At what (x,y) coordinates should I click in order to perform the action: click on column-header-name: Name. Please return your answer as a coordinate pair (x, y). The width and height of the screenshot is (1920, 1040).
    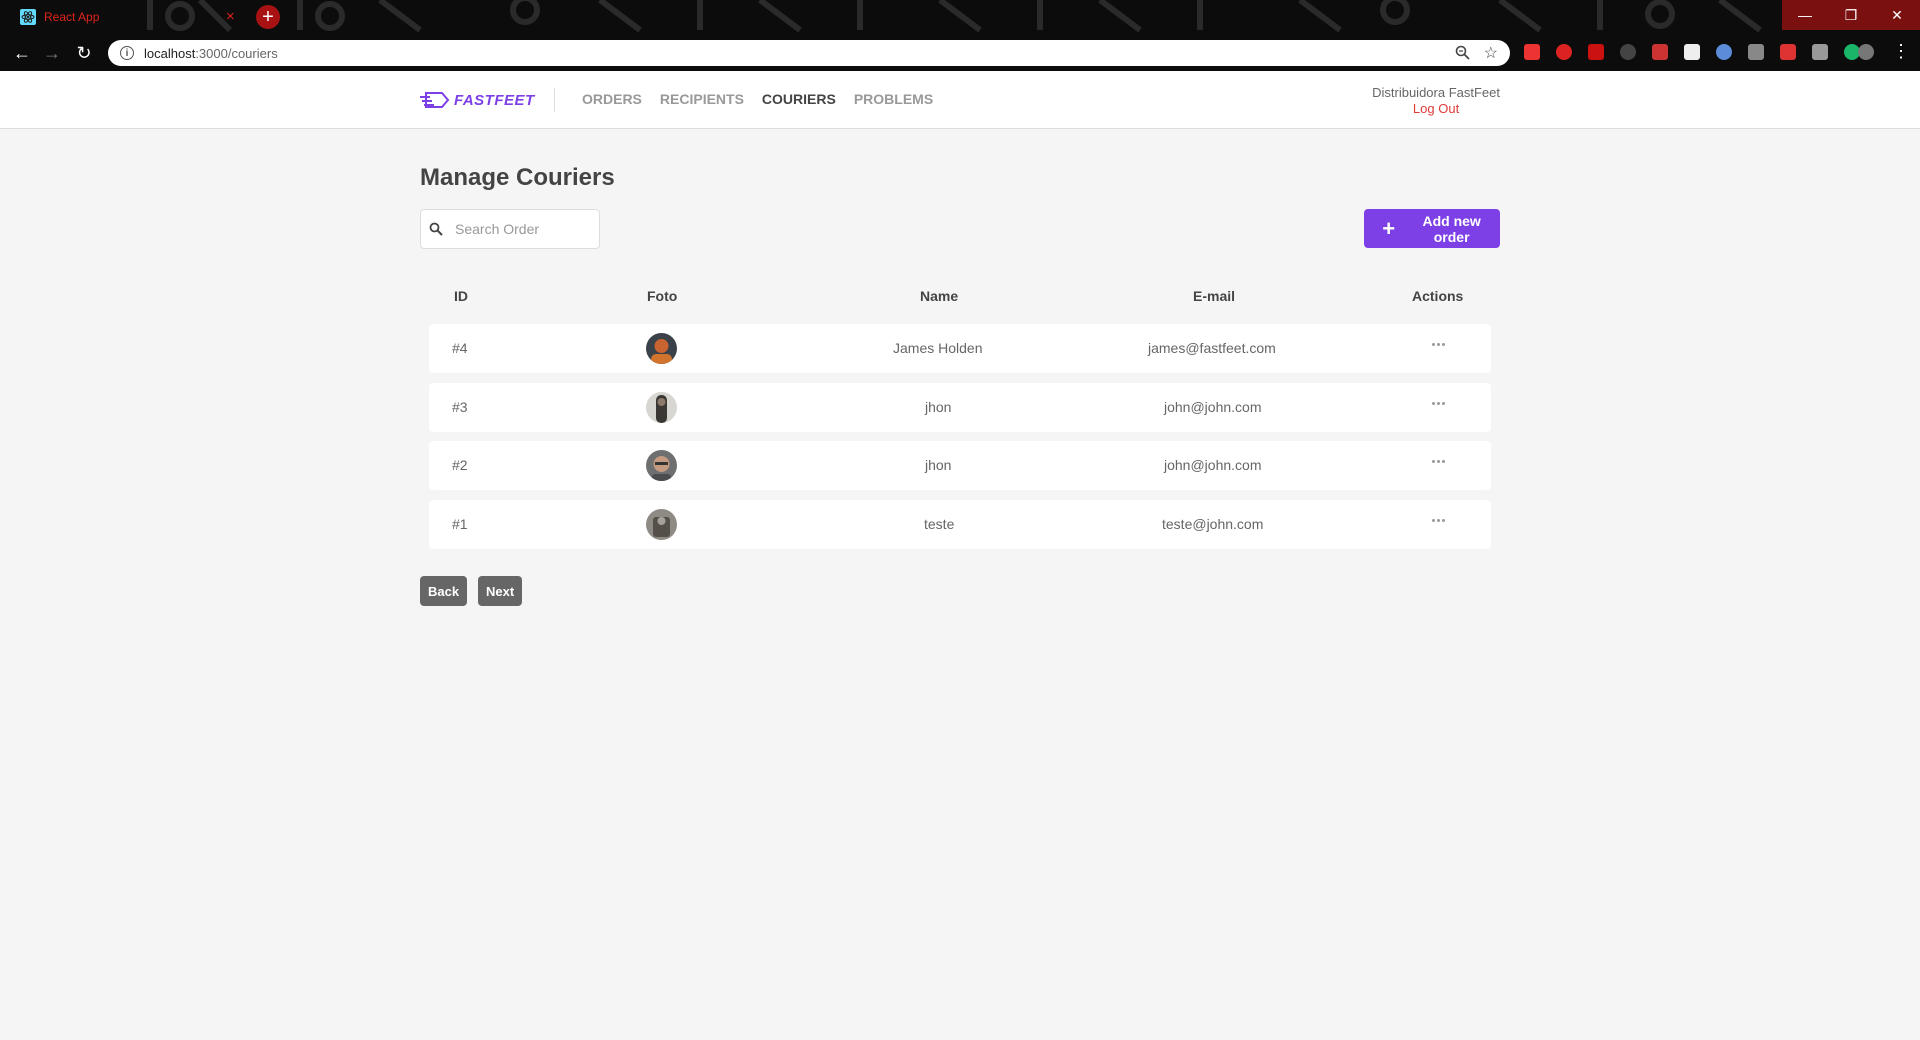
    Looking at the image, I should click on (939, 296).